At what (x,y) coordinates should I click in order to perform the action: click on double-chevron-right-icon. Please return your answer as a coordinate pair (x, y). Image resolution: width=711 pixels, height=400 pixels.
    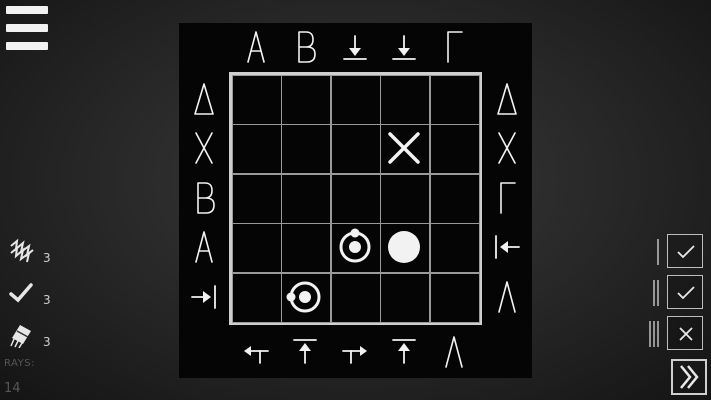
    Looking at the image, I should click on (689, 377).